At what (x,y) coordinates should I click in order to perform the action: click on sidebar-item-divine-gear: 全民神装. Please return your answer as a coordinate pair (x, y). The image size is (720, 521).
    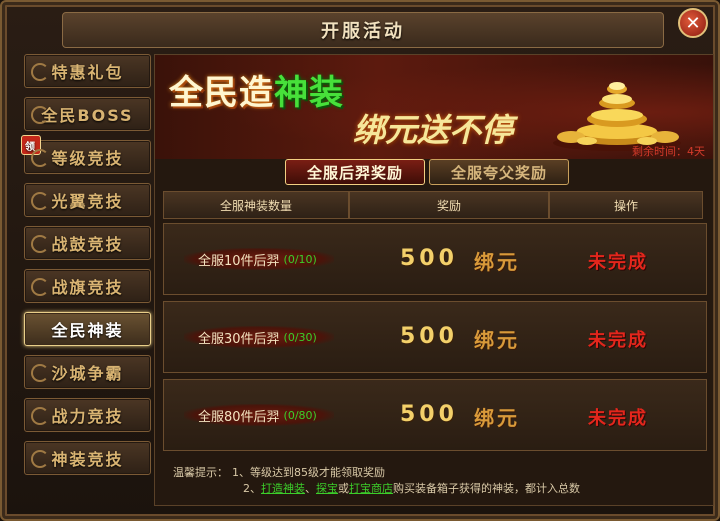
    Looking at the image, I should click on (87, 329).